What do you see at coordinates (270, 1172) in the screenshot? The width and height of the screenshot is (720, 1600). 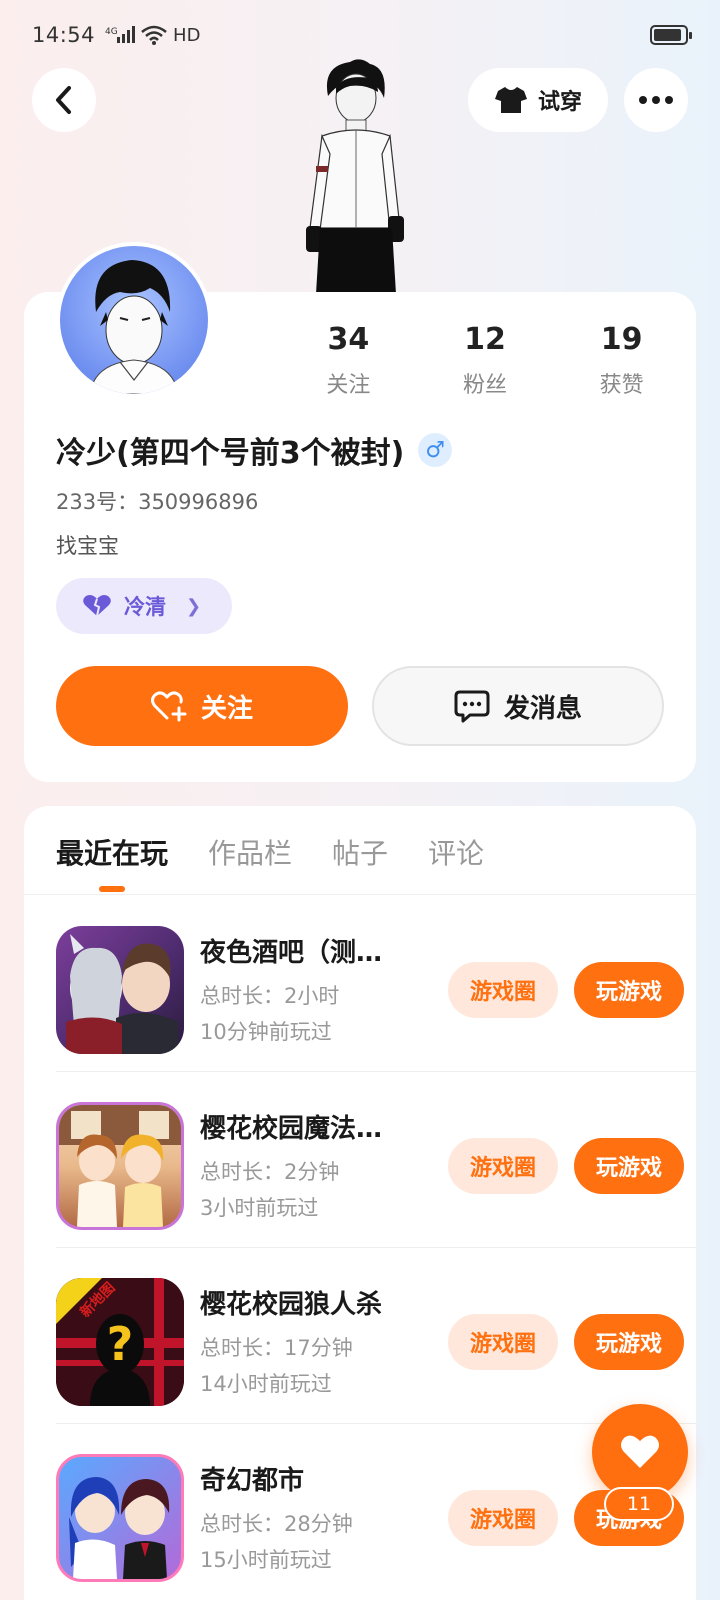 I see `game-duration: 总时长：2分钟` at bounding box center [270, 1172].